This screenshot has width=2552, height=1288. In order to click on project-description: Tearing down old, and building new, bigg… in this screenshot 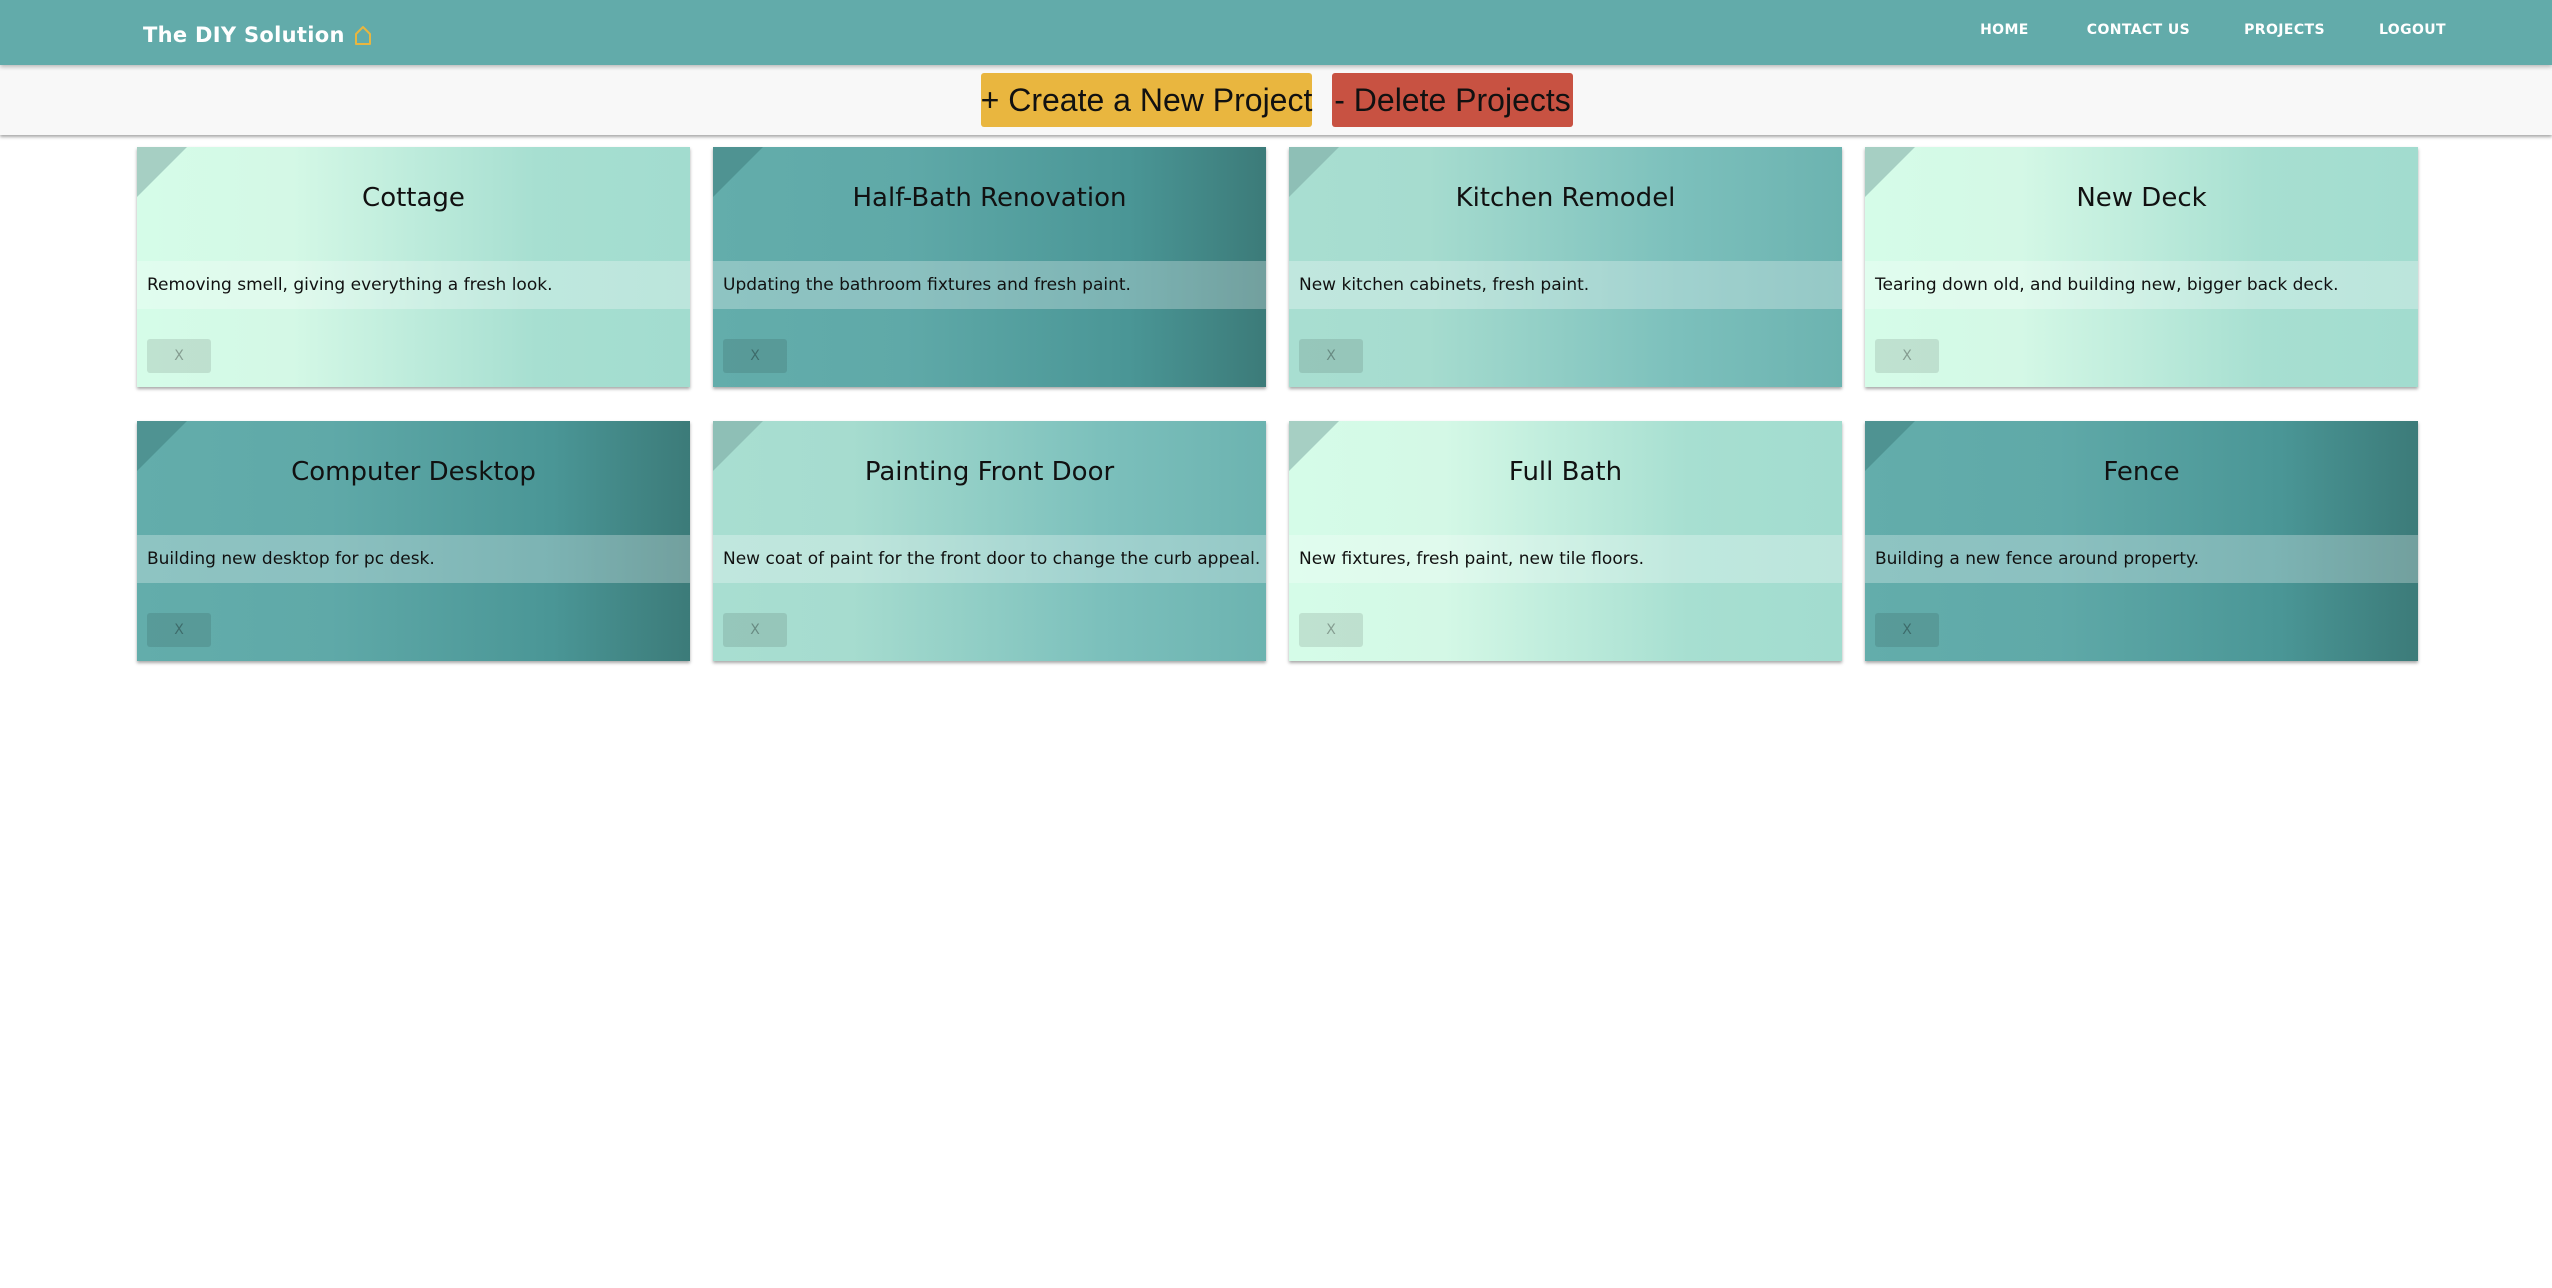, I will do `click(2141, 285)`.